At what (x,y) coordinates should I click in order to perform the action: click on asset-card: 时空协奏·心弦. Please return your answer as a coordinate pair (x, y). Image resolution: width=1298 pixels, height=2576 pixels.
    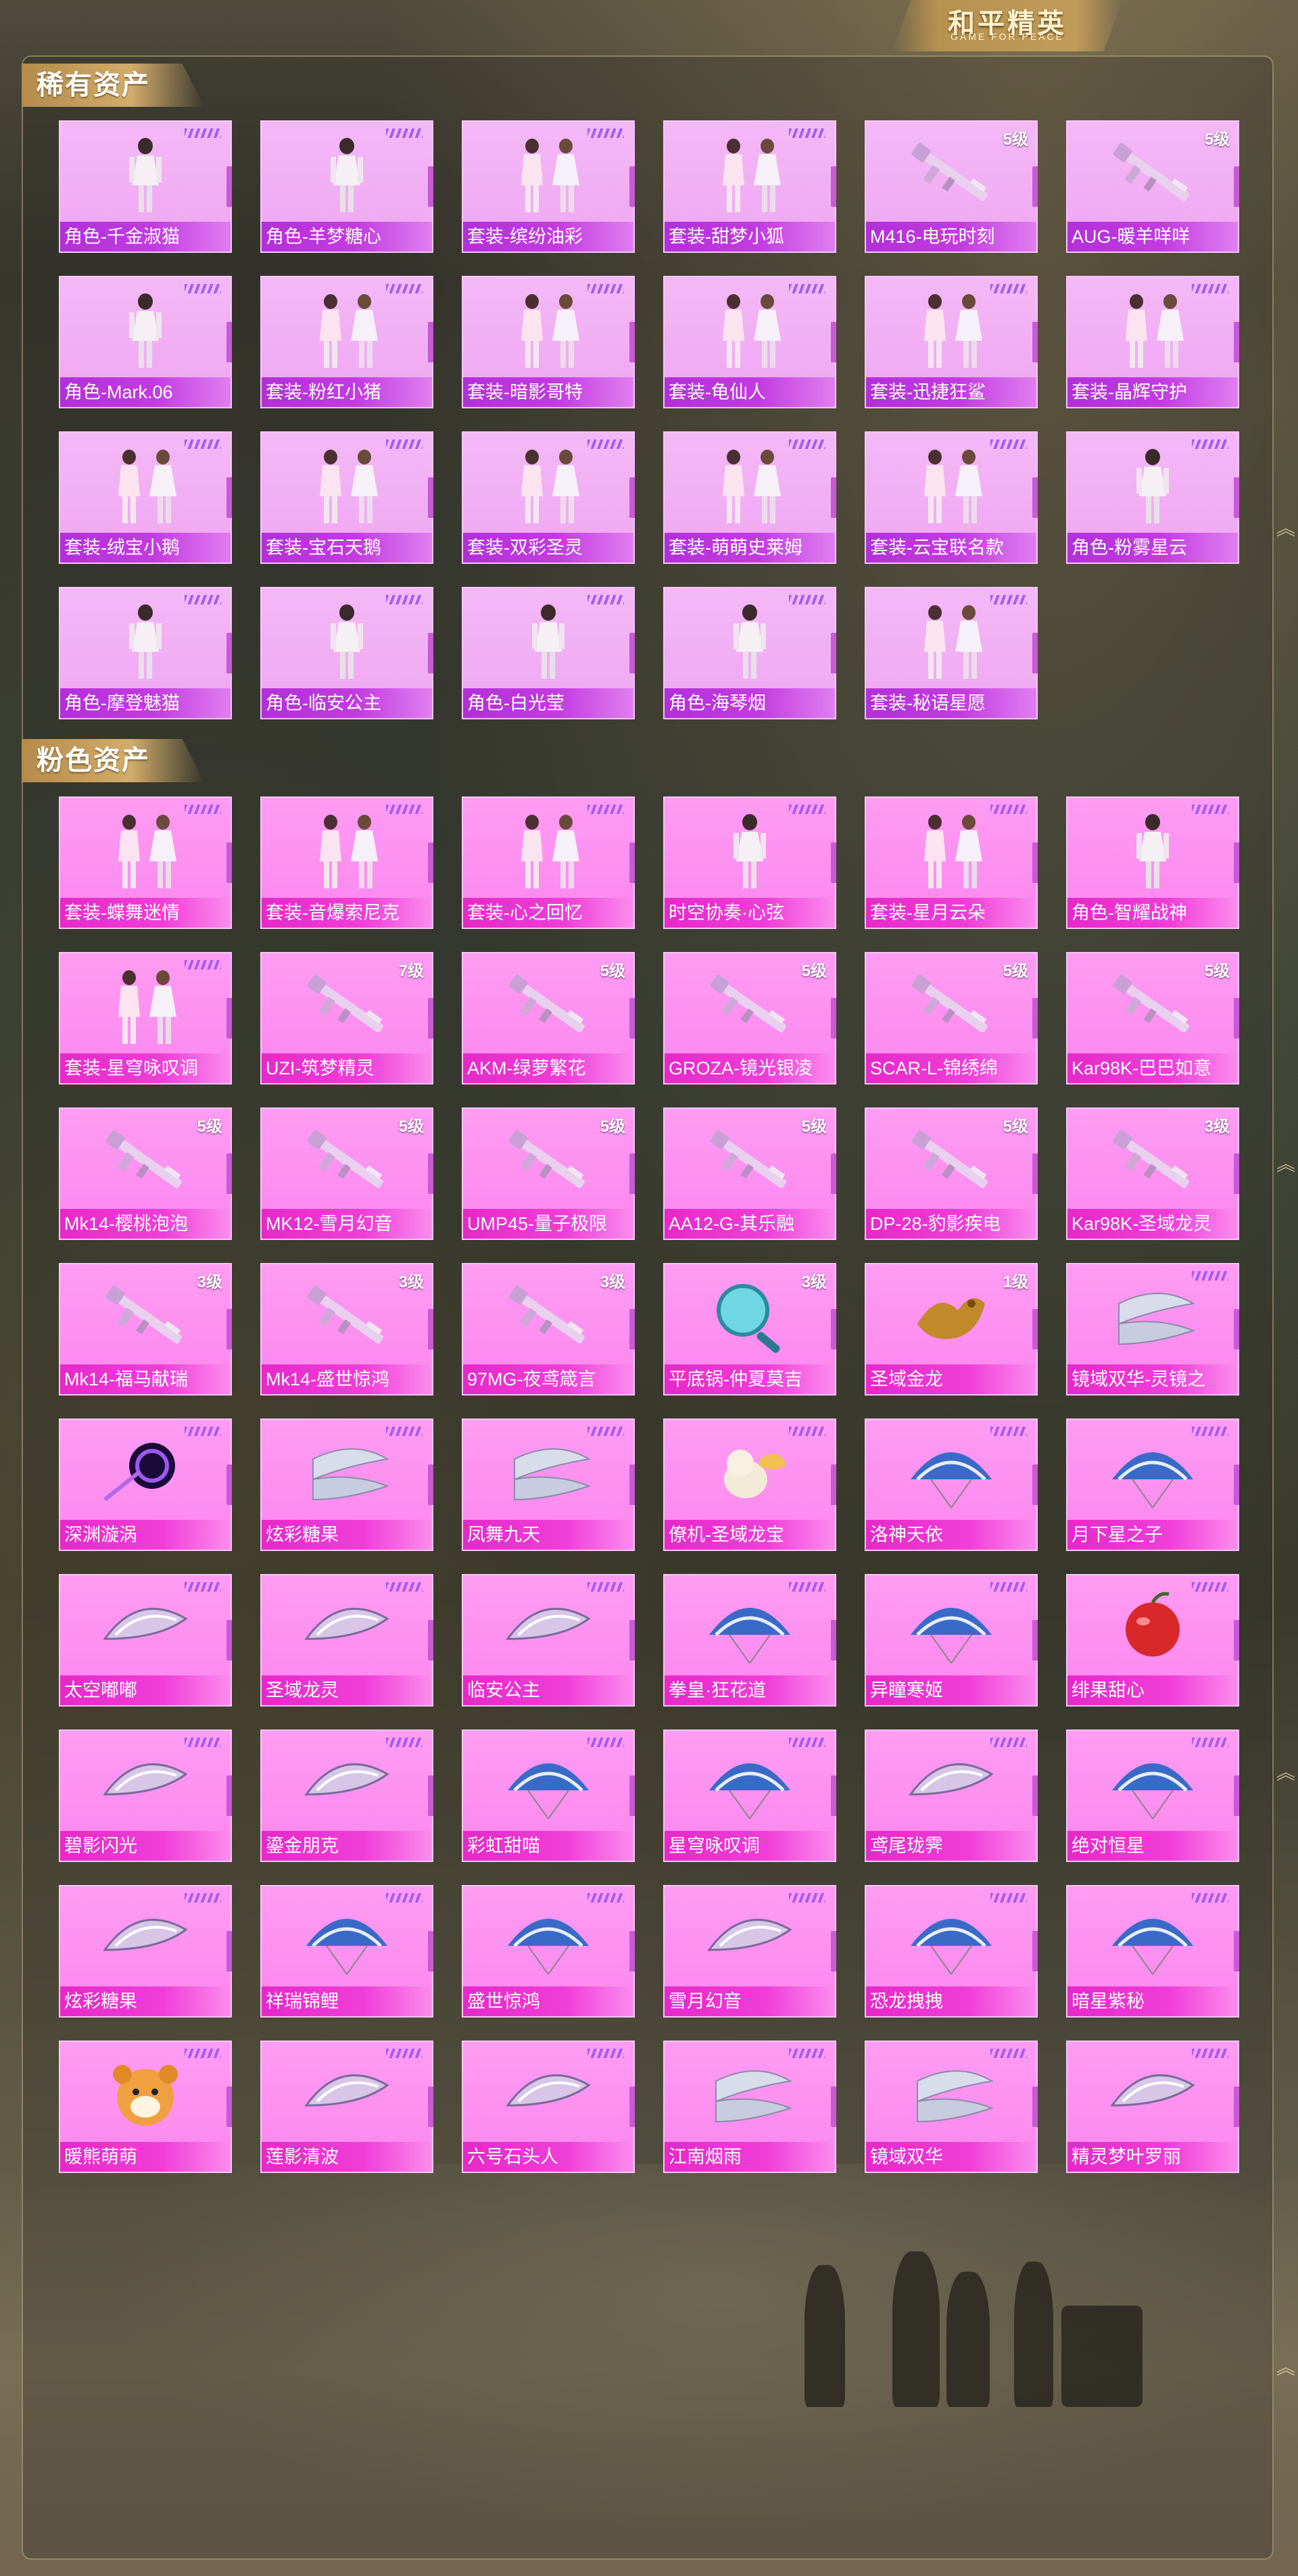
    Looking at the image, I should click on (749, 862).